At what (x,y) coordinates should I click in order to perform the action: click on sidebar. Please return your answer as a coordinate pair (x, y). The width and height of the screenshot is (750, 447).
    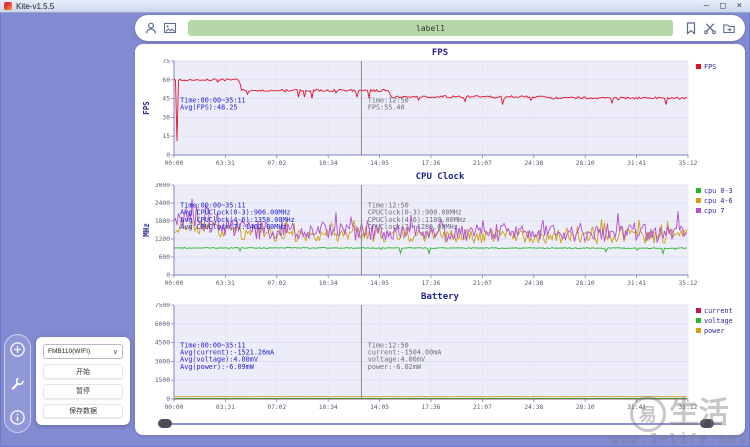
    Looking at the image, I should click on (17, 383).